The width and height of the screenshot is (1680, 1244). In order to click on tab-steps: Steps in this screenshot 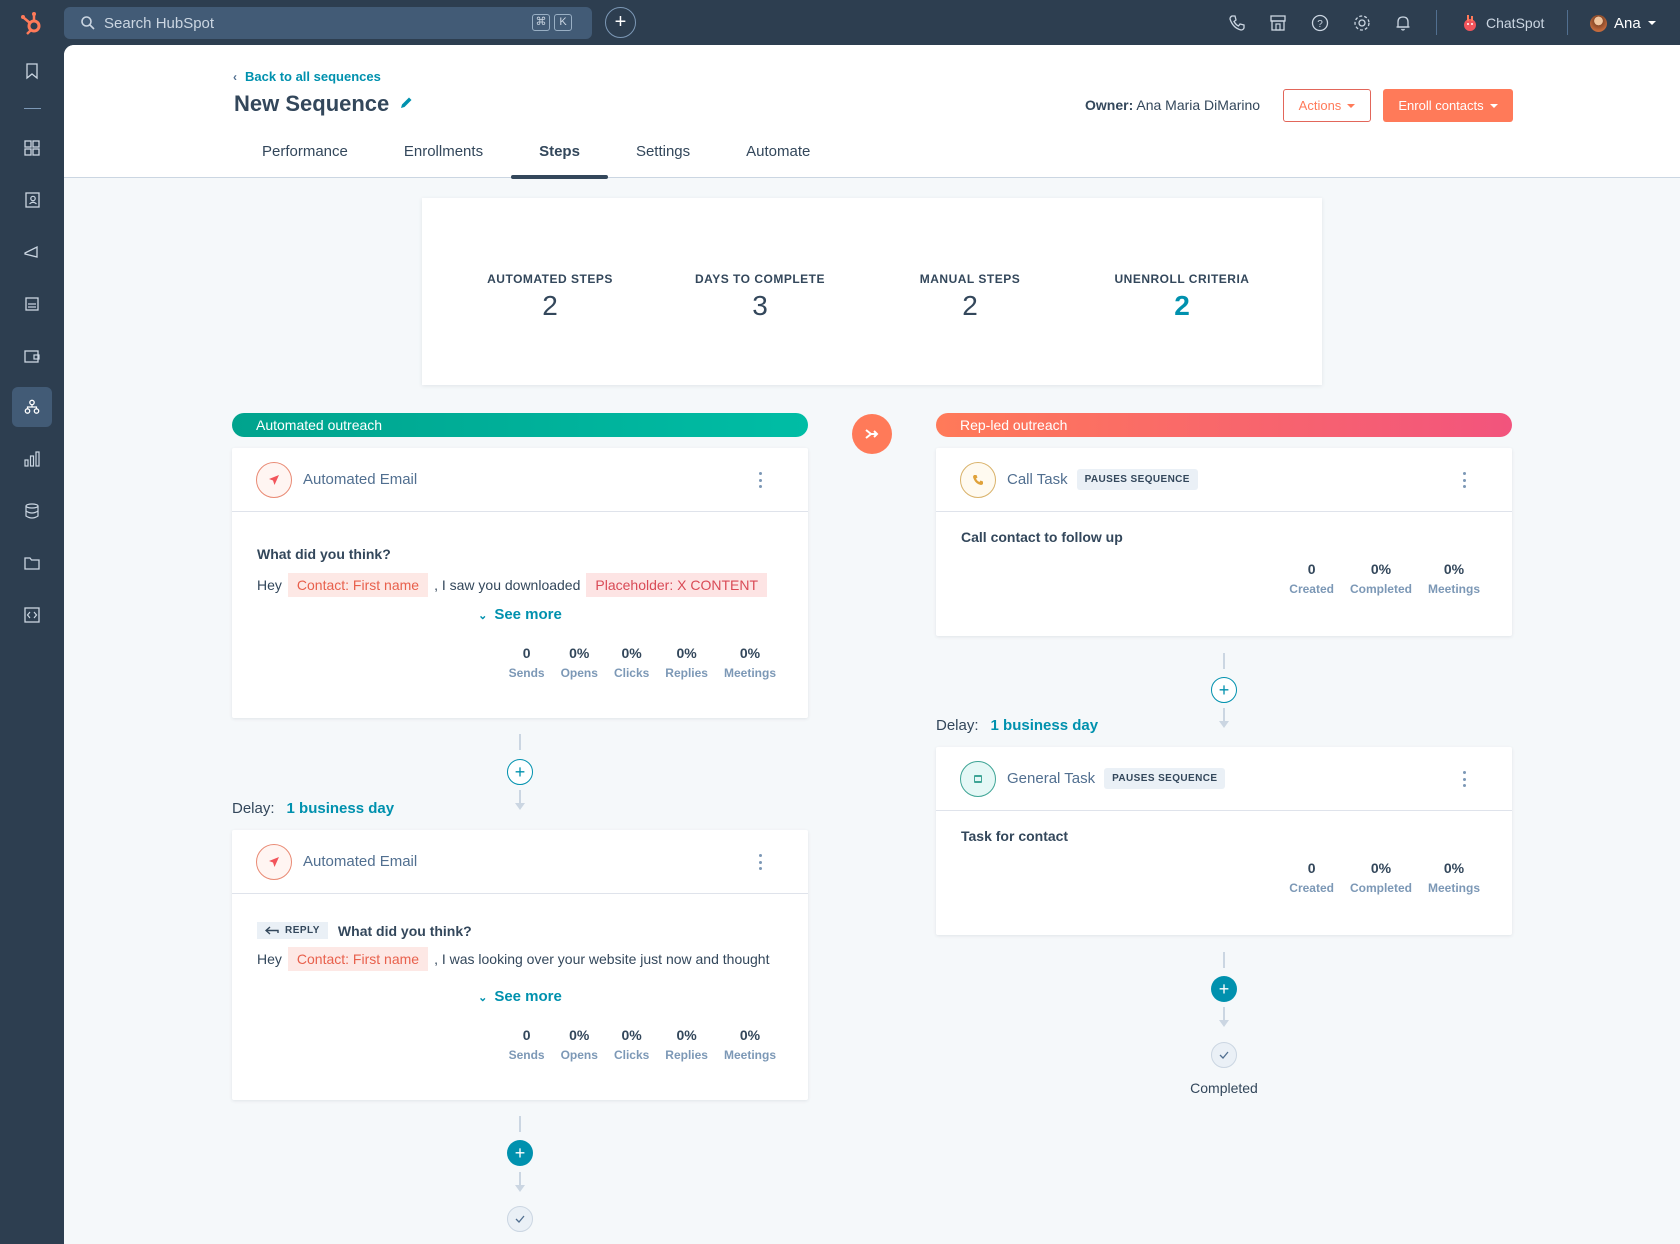, I will do `click(559, 160)`.